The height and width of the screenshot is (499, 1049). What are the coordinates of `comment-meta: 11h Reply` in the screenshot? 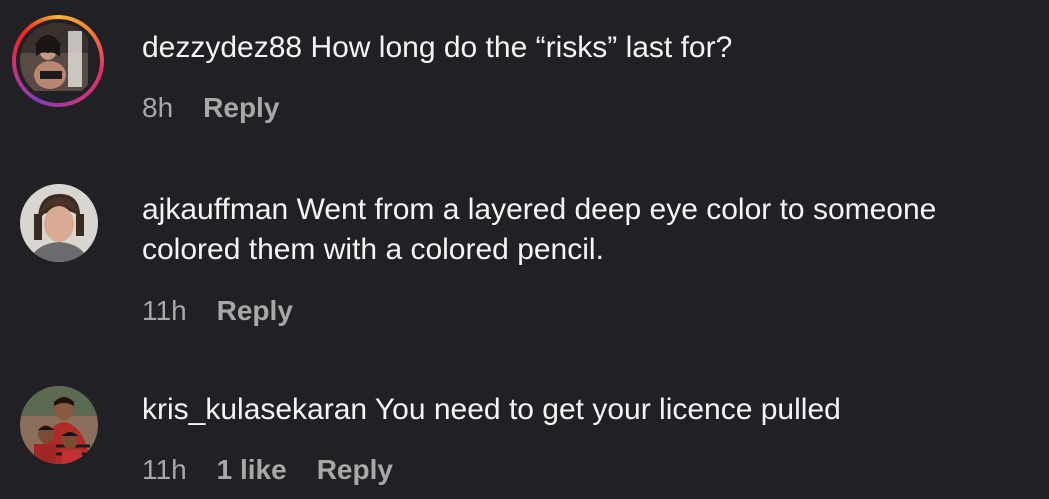 It's located at (217, 311).